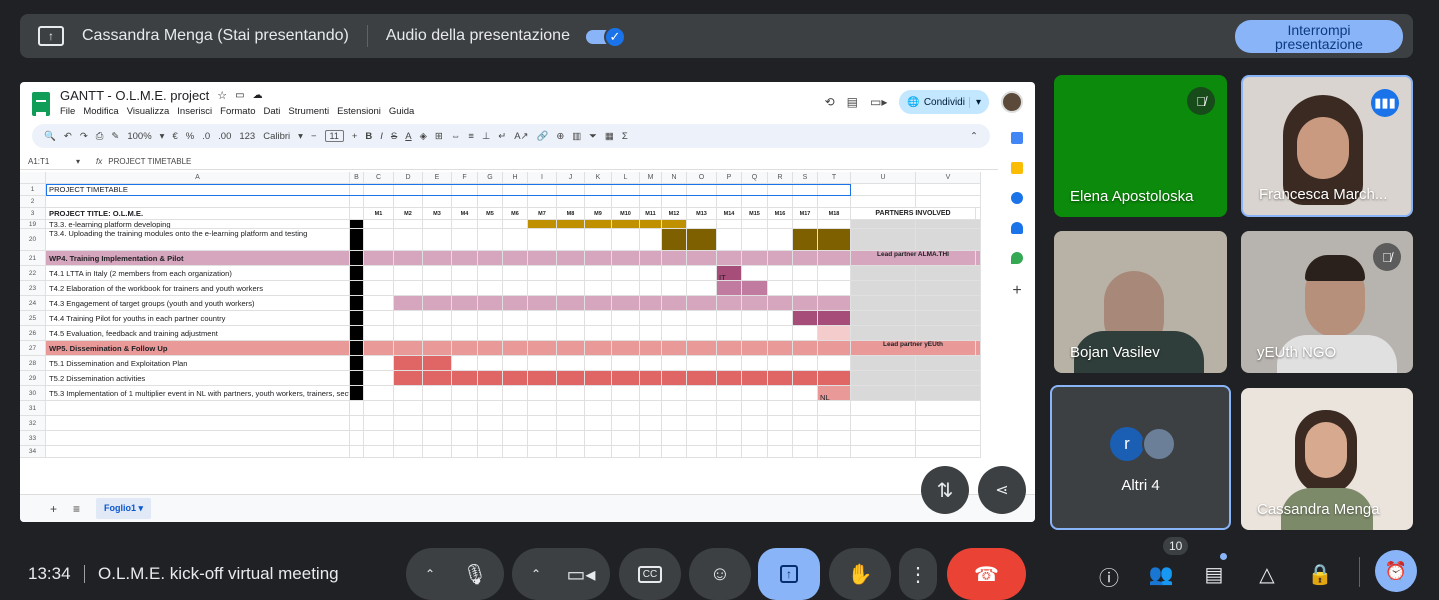 This screenshot has width=1439, height=600. I want to click on column-header: P, so click(729, 178).